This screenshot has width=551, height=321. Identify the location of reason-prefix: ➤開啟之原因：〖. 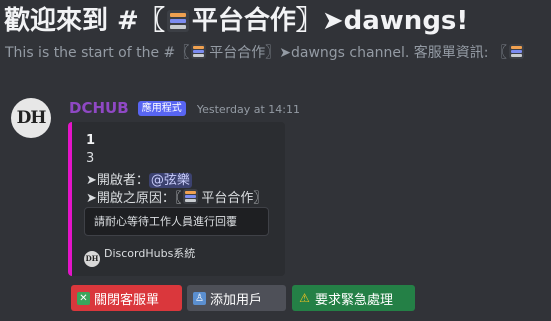
(134, 198).